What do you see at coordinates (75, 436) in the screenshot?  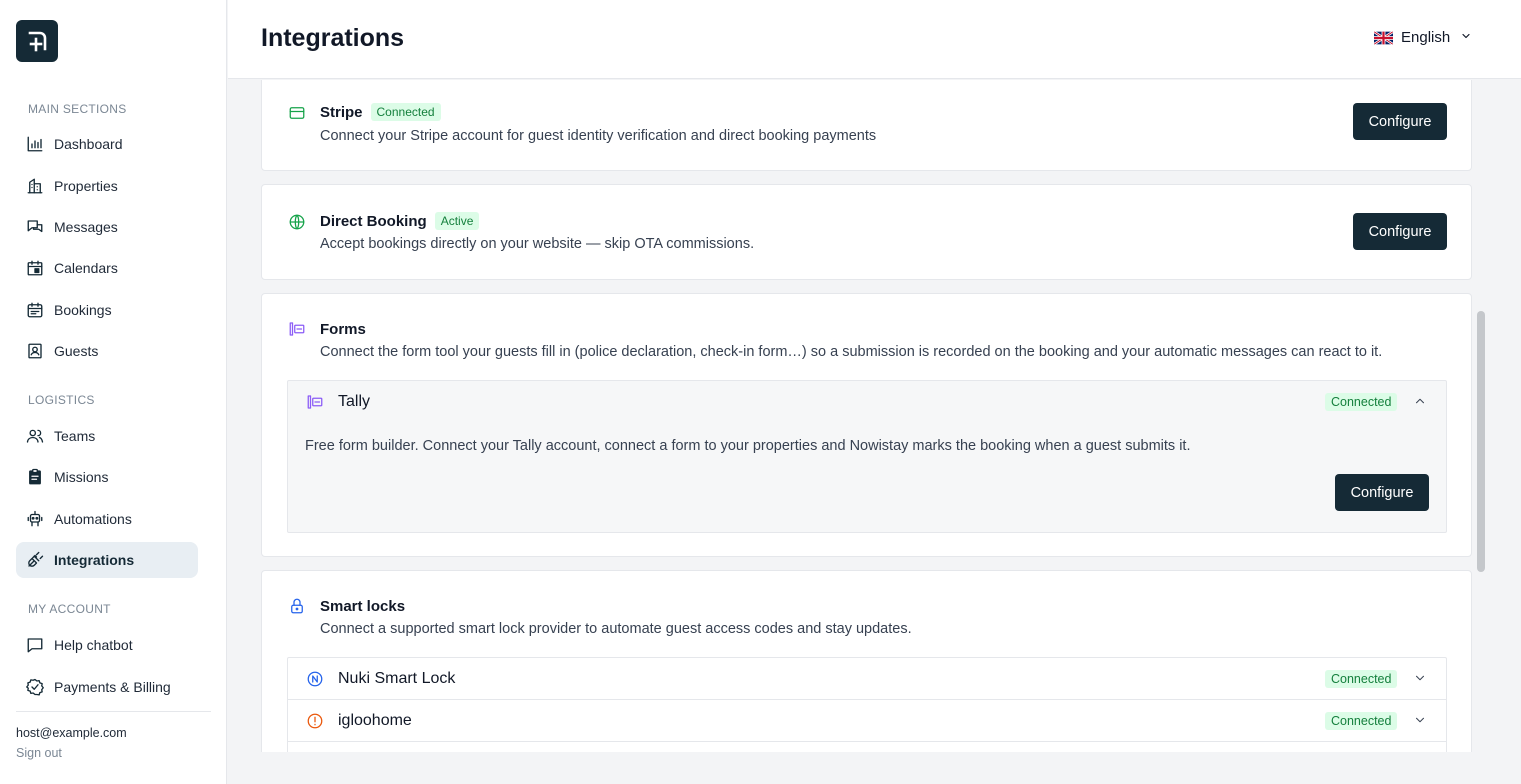 I see `sidebar-item-label: Teams` at bounding box center [75, 436].